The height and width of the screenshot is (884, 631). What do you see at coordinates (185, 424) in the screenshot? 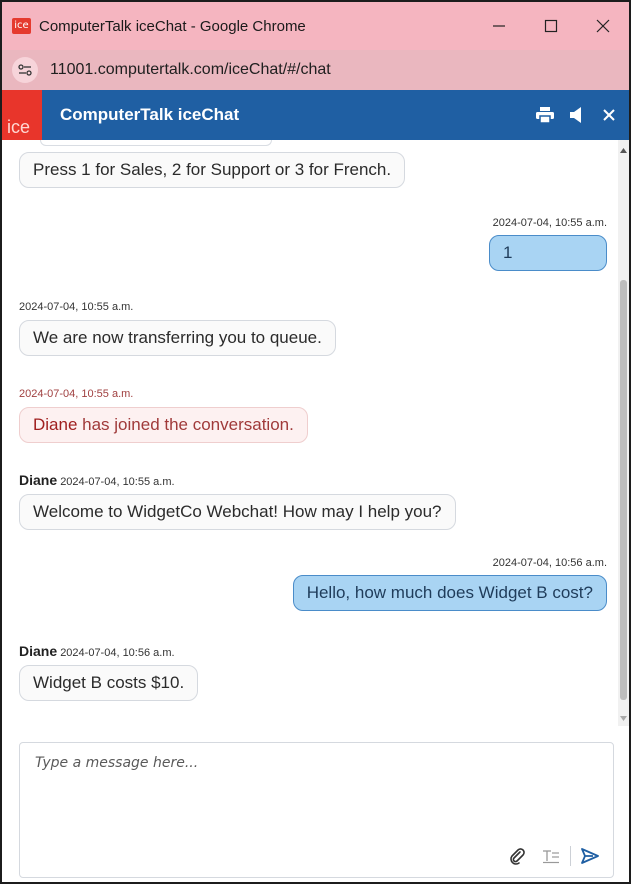
I see `system-text: has joined the conversation.` at bounding box center [185, 424].